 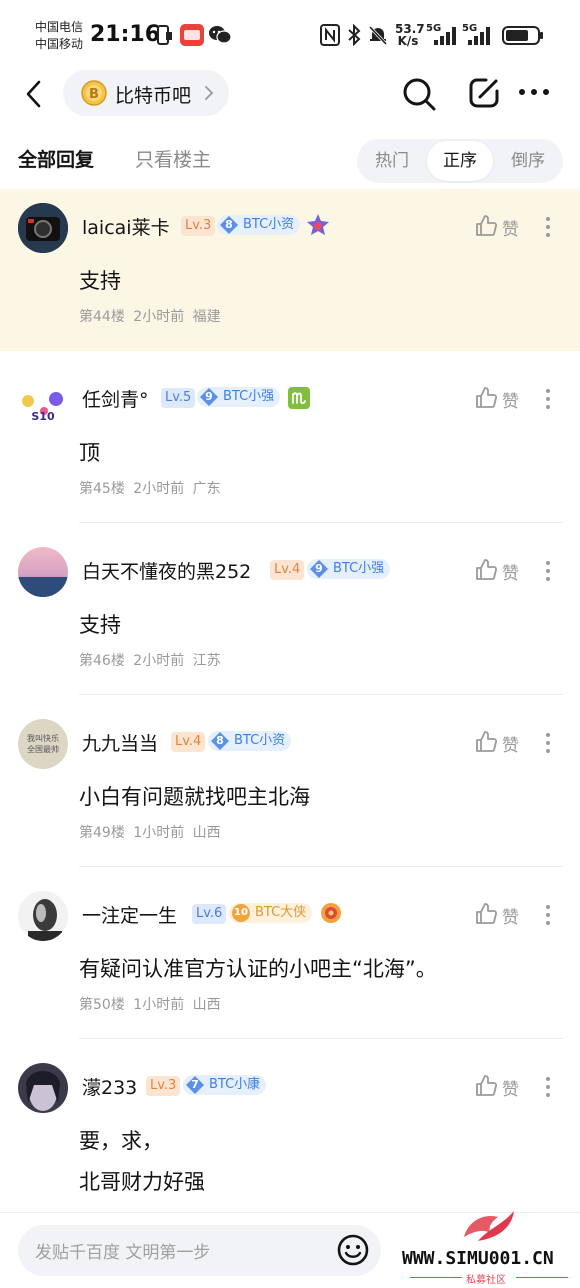 I want to click on battery-icon, so click(x=522, y=35).